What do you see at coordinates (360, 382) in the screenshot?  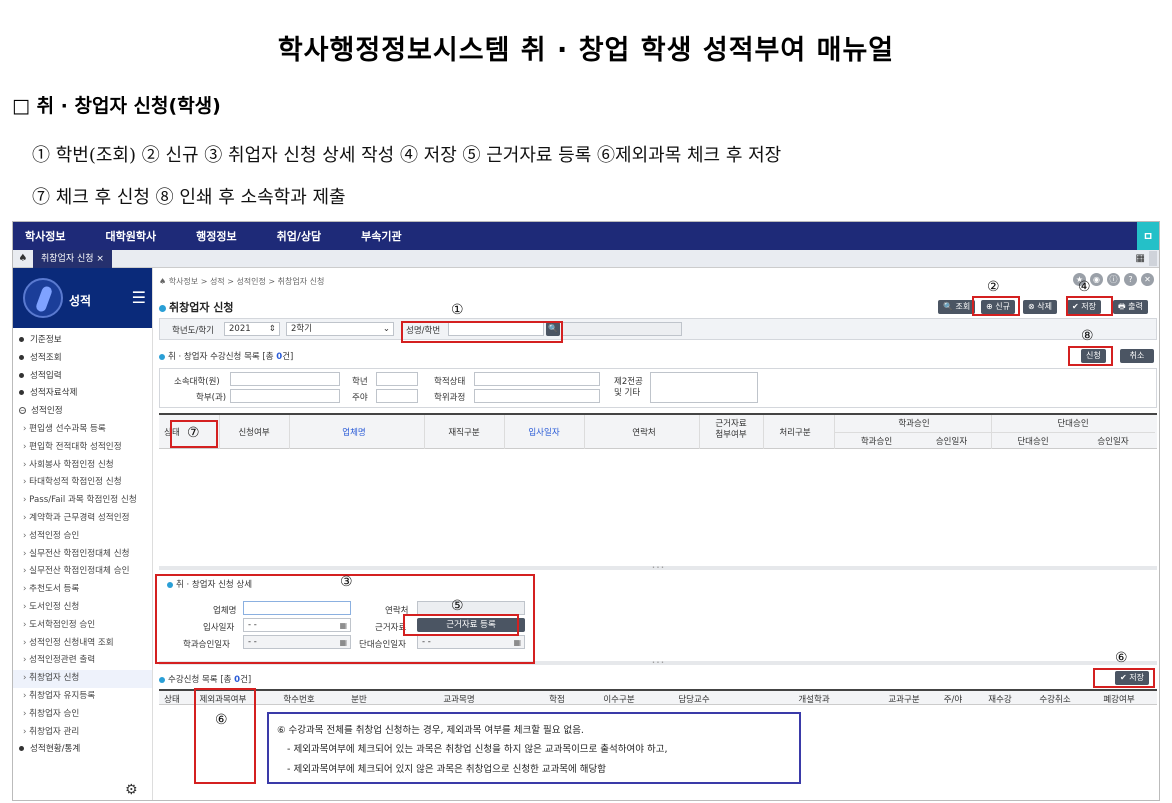 I see `grade-label: 학년` at bounding box center [360, 382].